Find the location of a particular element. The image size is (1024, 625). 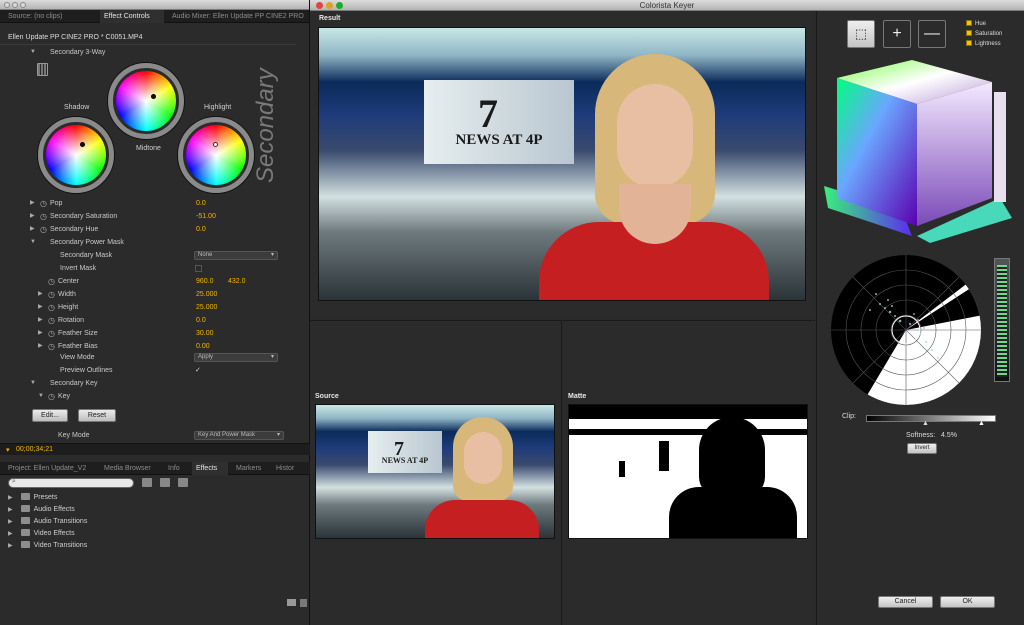

param-pop: ▶ ◷ Pop 0.0 is located at coordinates (148, 203).